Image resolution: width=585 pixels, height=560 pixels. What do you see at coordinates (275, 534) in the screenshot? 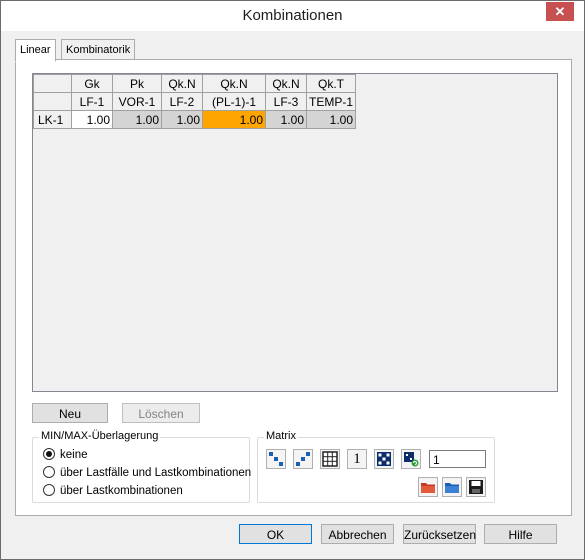
I see `ok-button: OK` at bounding box center [275, 534].